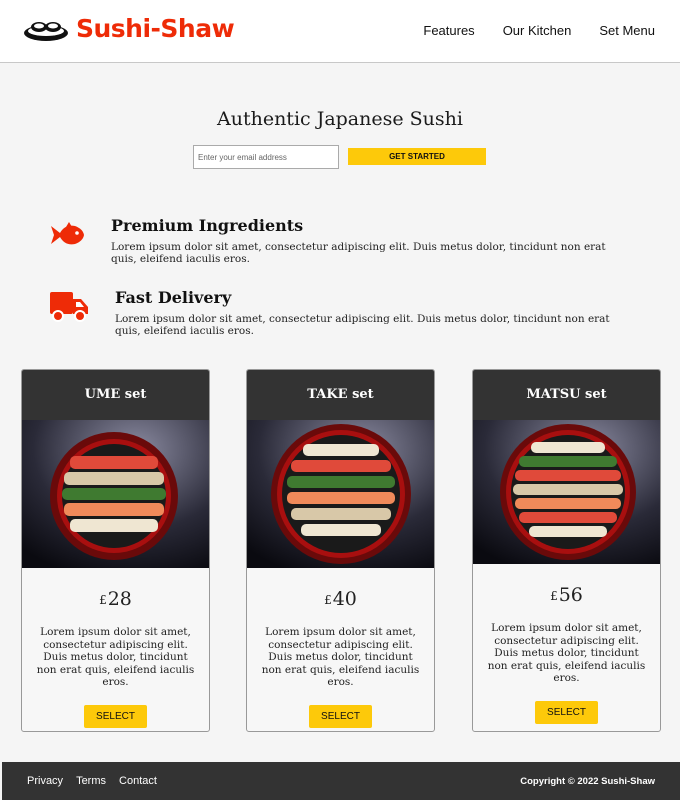 The width and height of the screenshot is (680, 800). Describe the element at coordinates (627, 31) in the screenshot. I see `nav-set-menu: Set Menu` at that location.